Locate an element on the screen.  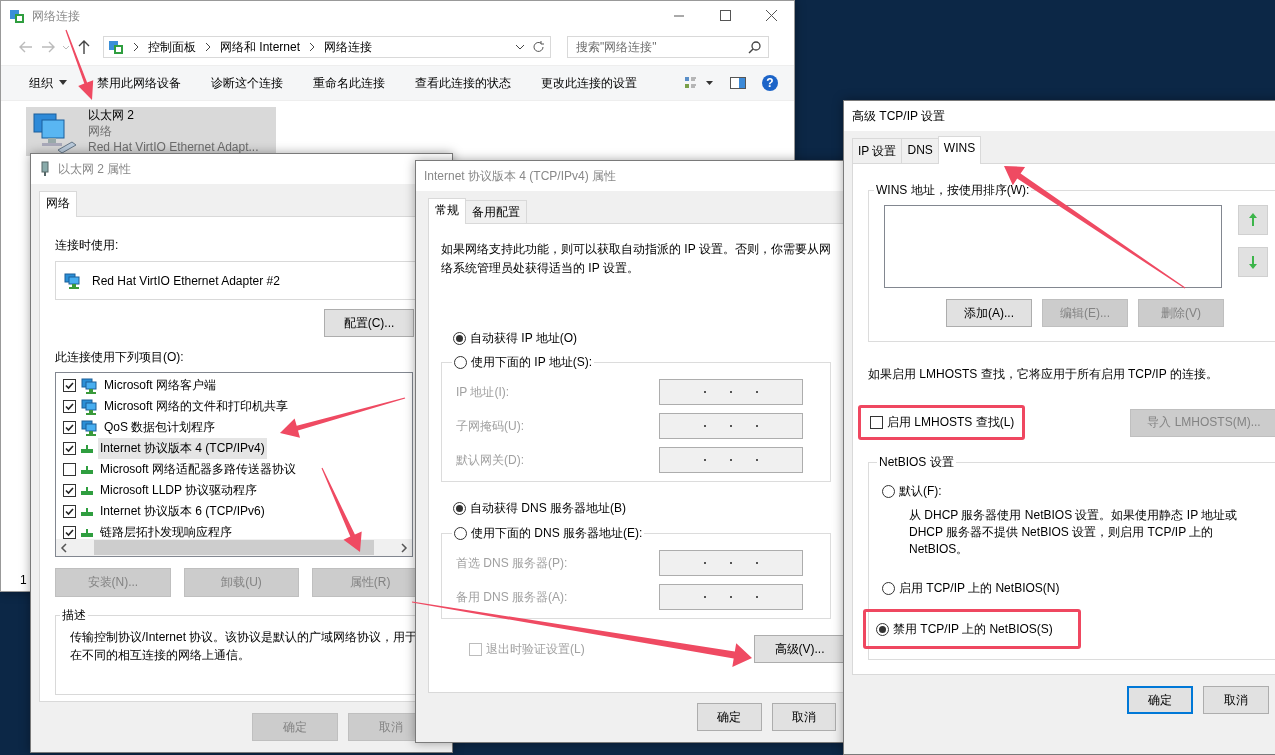
radio-label: 启用 TCP/IP 上的 NetBIOS(N) is located at coordinates (979, 588).